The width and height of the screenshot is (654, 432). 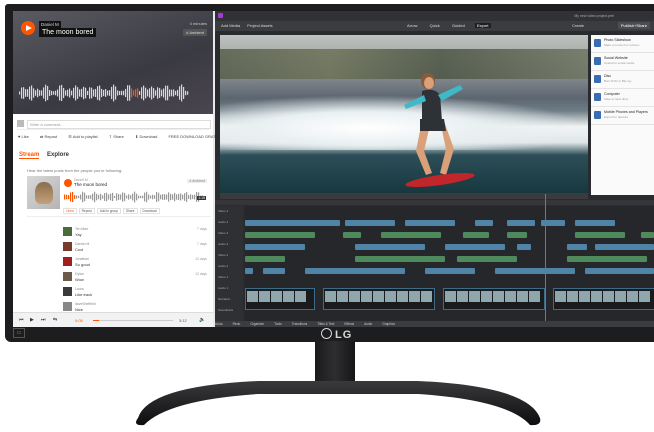 I want to click on track-label: Audio 1, so click(x=223, y=288).